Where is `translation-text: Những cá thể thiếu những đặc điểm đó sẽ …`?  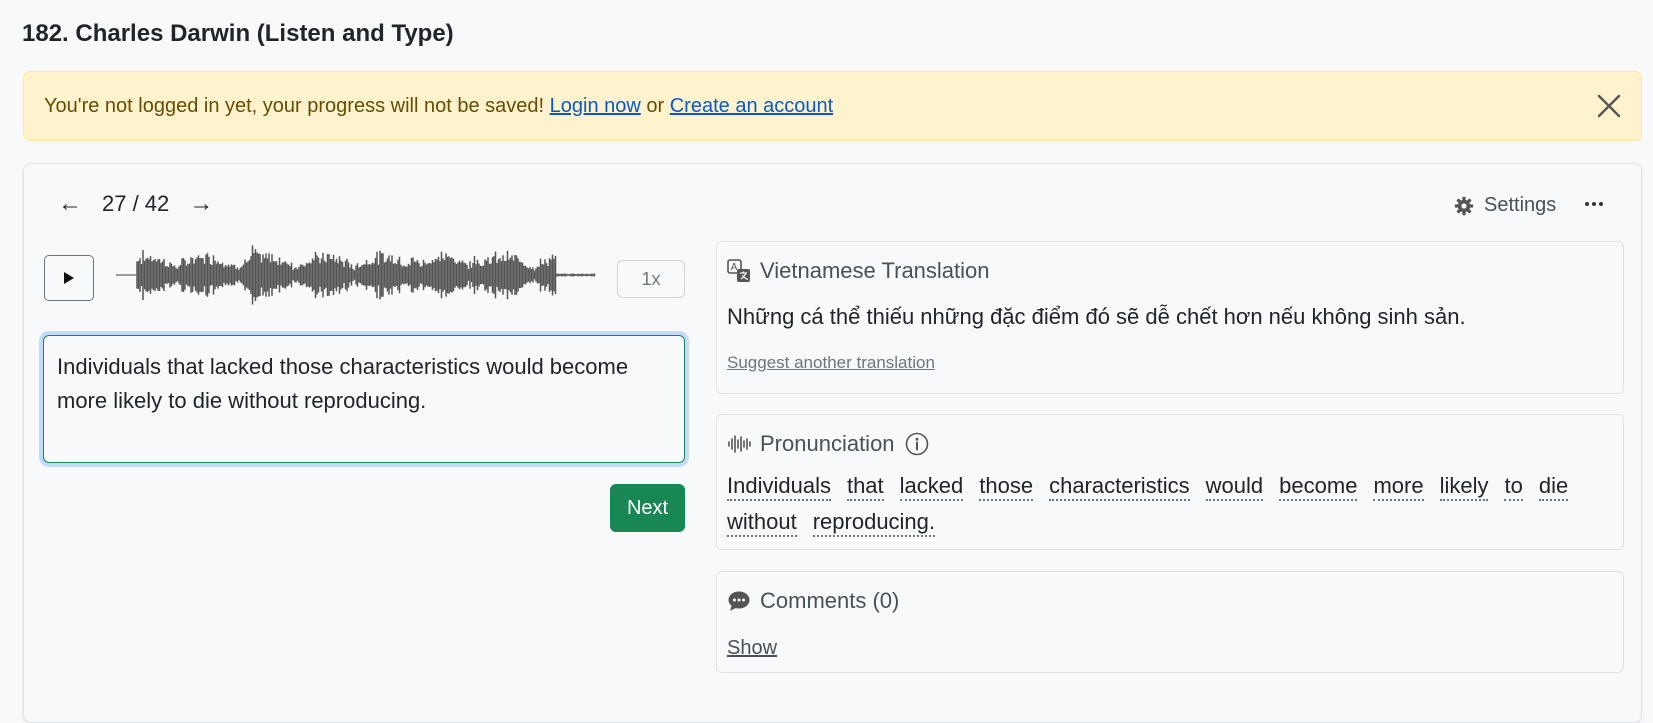
translation-text: Những cá thể thiếu những đặc điểm đó sẽ … is located at coordinates (1096, 316).